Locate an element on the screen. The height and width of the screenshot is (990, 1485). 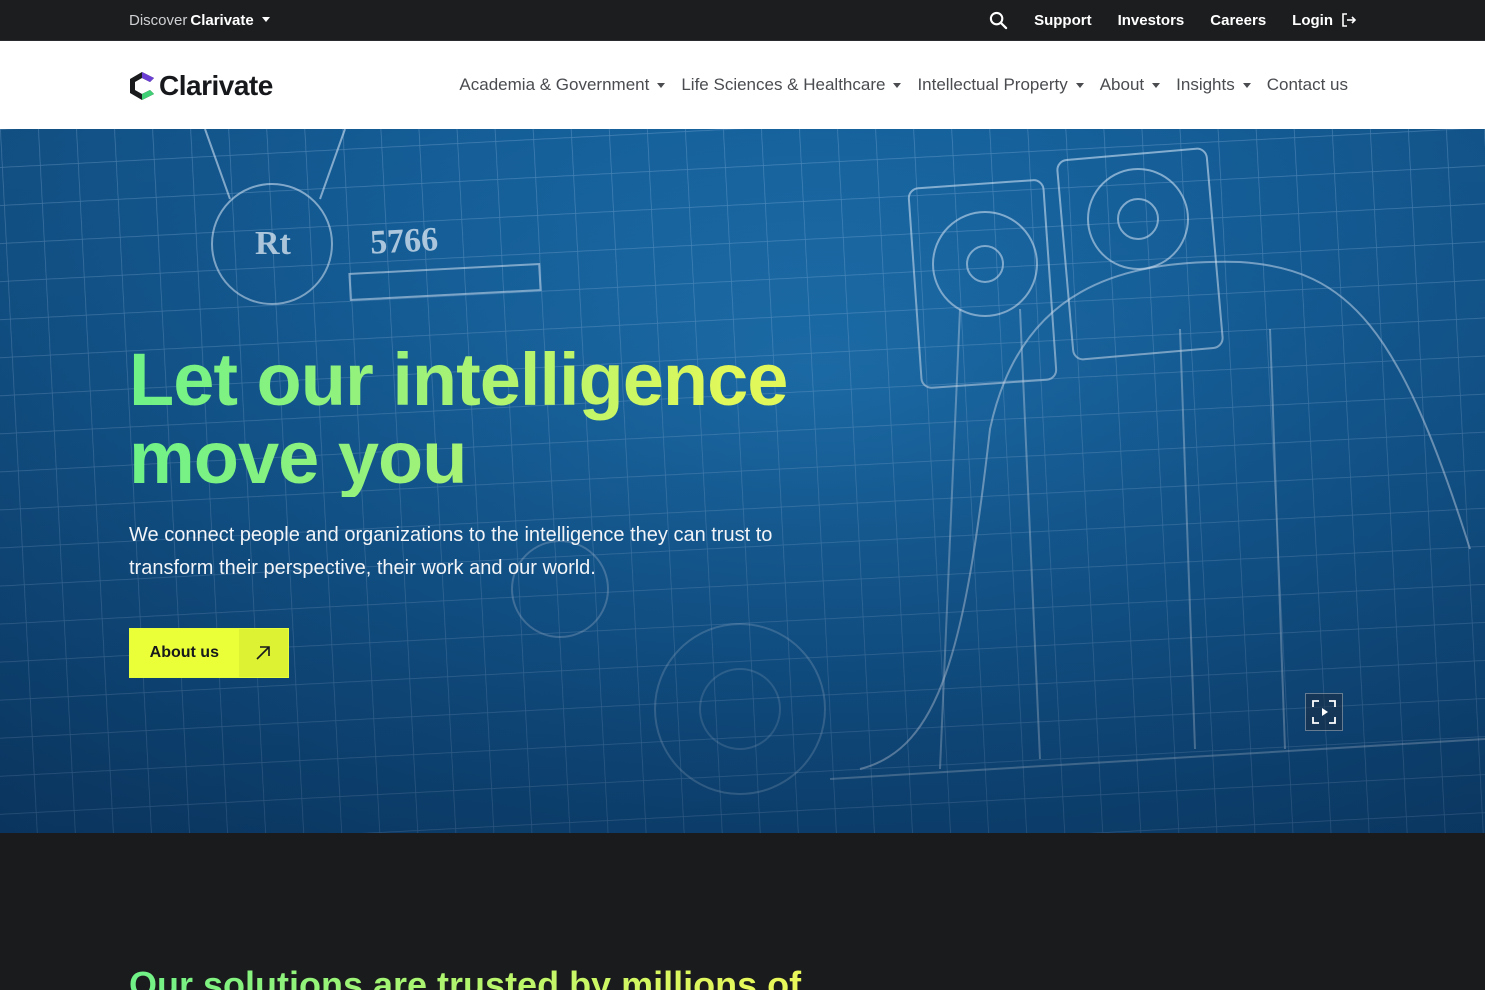
discover-clarivate-menu: Discover Clarivate is located at coordinates (199, 20).